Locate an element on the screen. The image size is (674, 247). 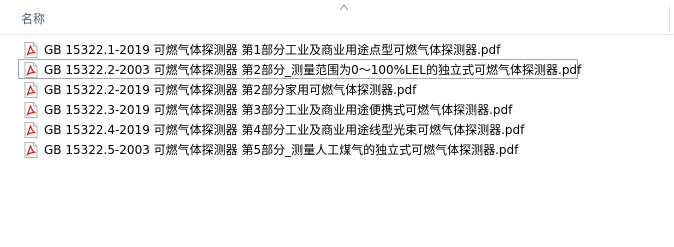
chevron-up-icon is located at coordinates (344, 7).